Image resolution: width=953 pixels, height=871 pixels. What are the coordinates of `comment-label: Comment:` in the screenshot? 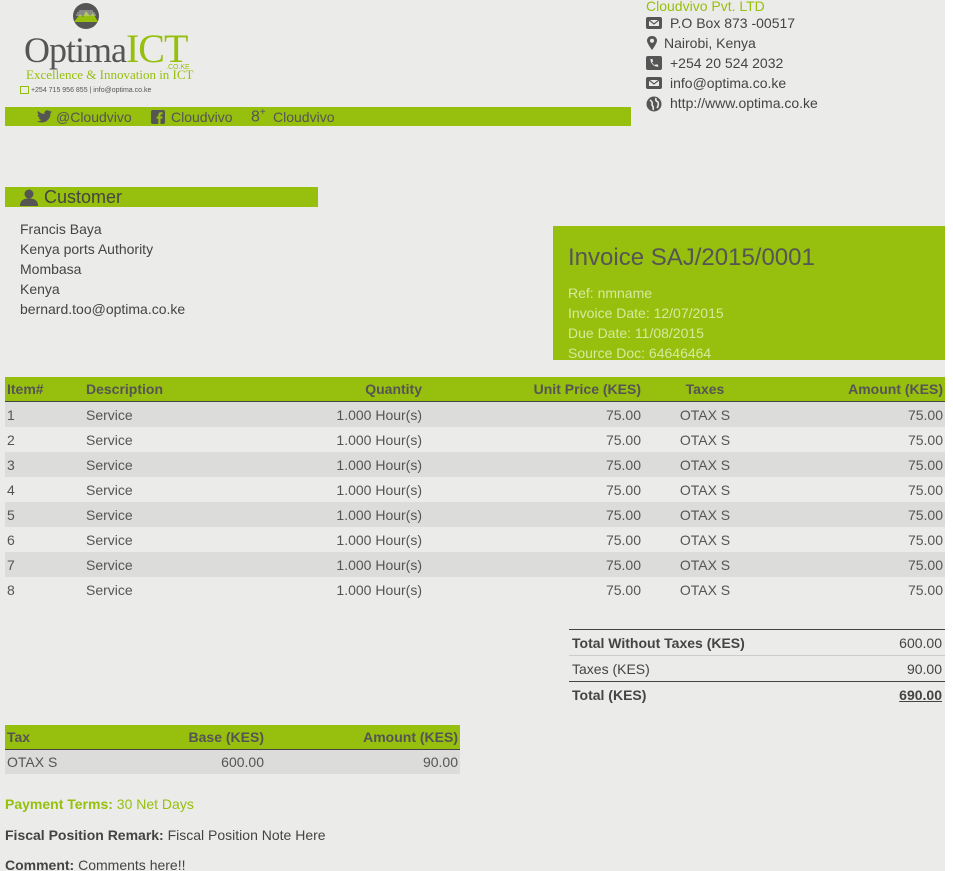 It's located at (40, 864).